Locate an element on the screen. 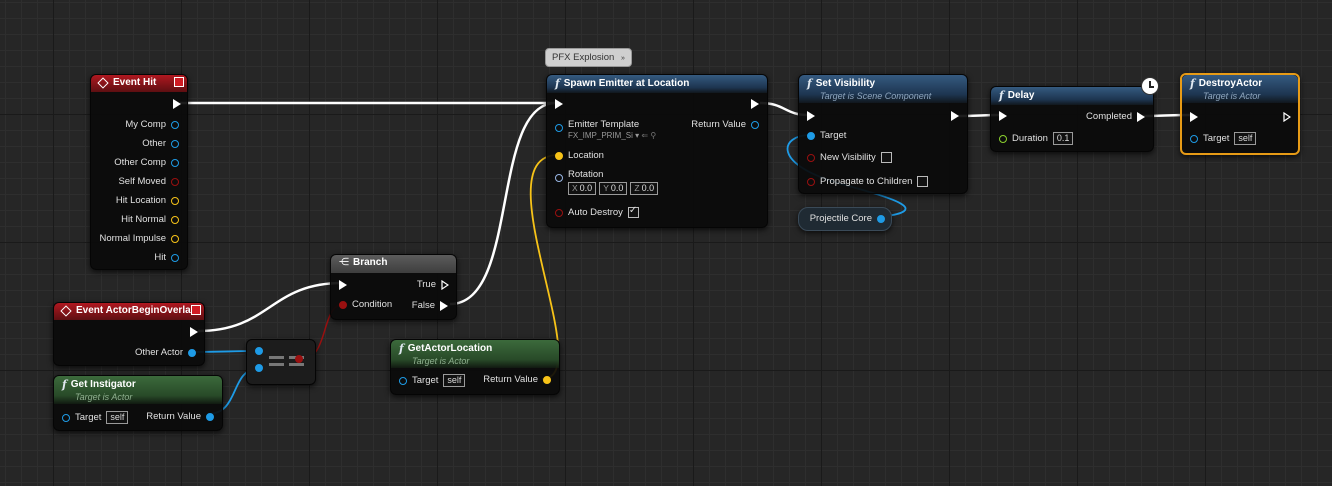  branch-header: ⋲ Branch is located at coordinates (393, 264).